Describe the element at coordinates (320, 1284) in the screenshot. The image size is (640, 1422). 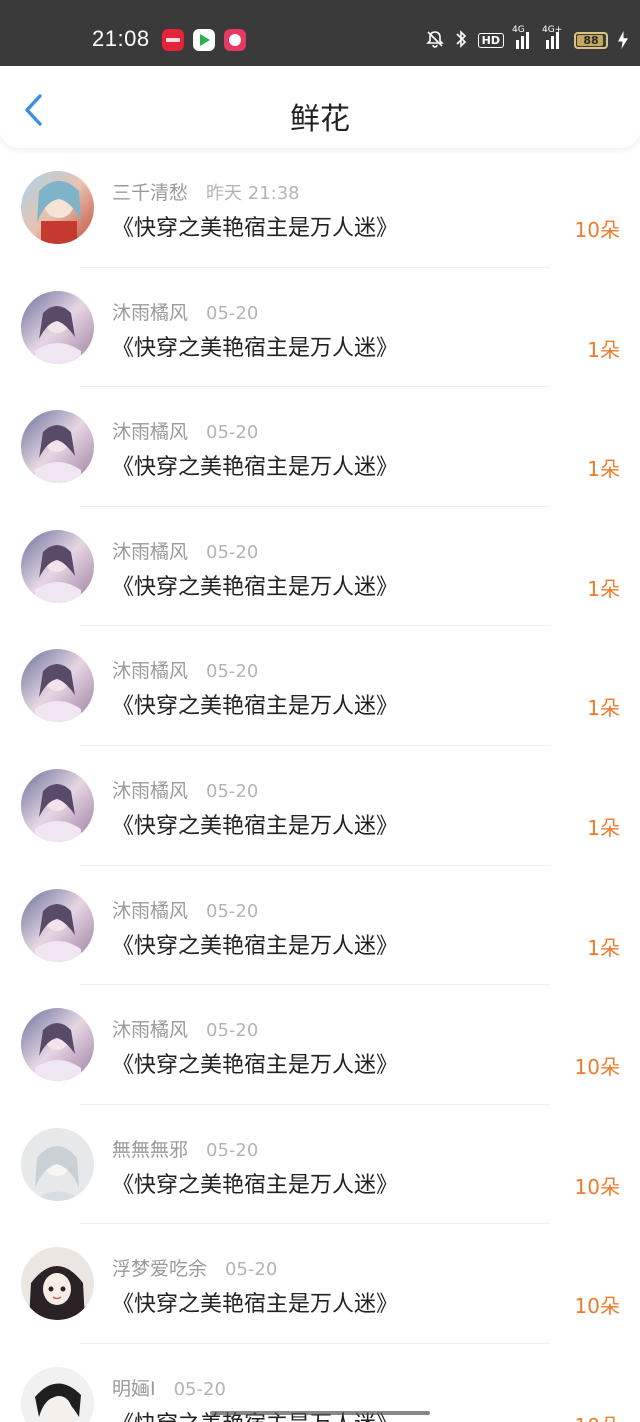
I see `list-item: 浮梦爱吃余 05-20 《快穿之美艳宿主是万人迷》 10朵` at that location.